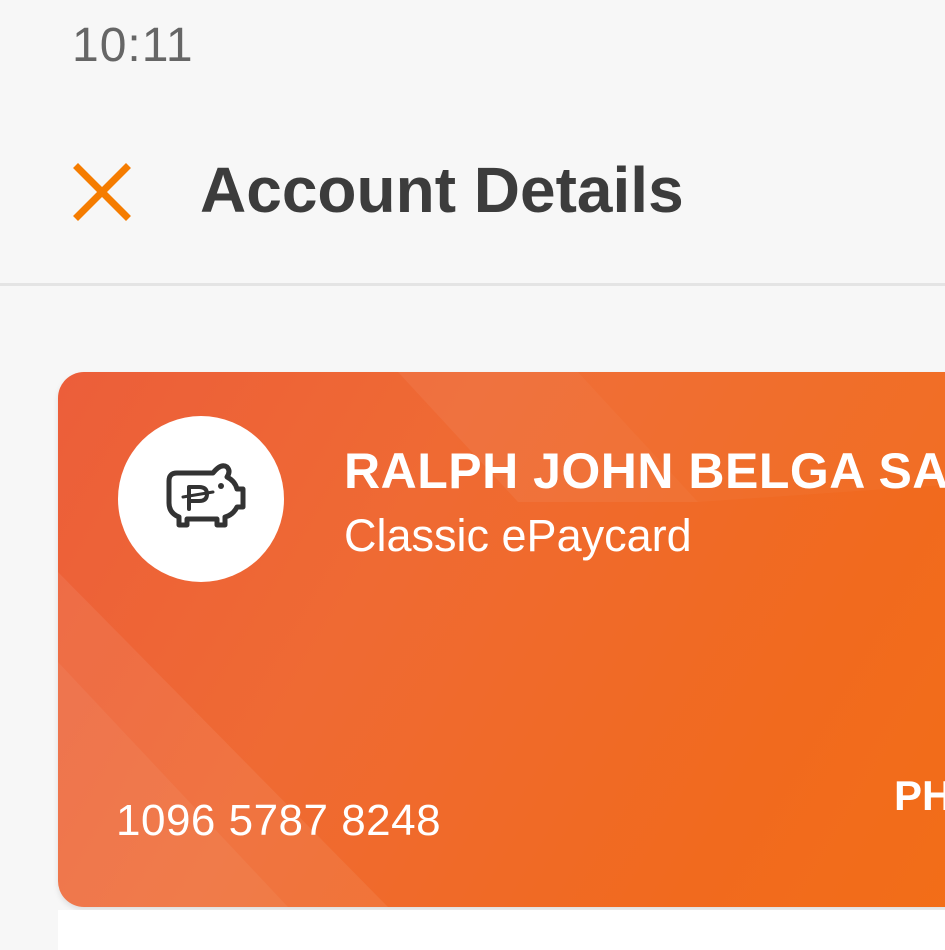 The height and width of the screenshot is (950, 945). I want to click on close-button, so click(102, 192).